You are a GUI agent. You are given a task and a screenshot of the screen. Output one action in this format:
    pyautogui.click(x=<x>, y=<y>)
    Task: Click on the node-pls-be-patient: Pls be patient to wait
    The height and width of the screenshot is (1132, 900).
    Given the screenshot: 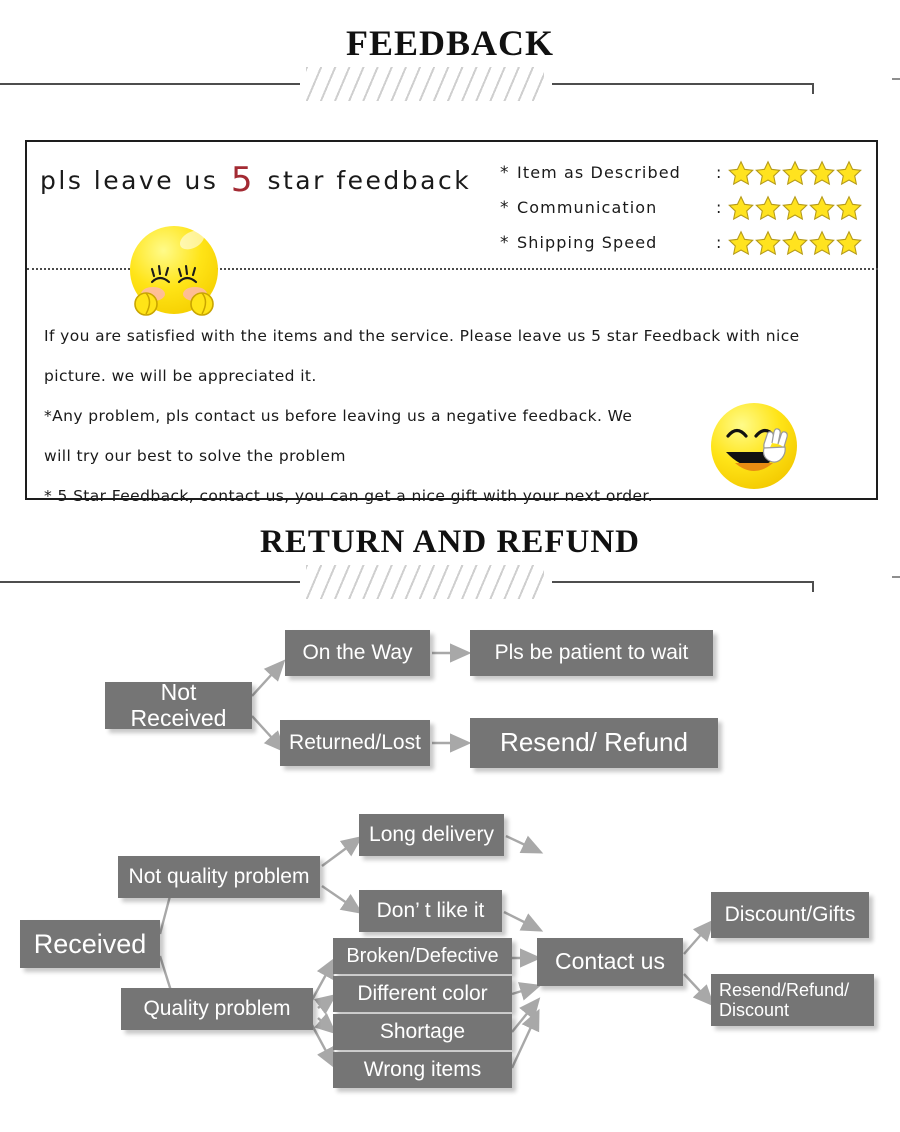 What is the action you would take?
    pyautogui.click(x=591, y=653)
    